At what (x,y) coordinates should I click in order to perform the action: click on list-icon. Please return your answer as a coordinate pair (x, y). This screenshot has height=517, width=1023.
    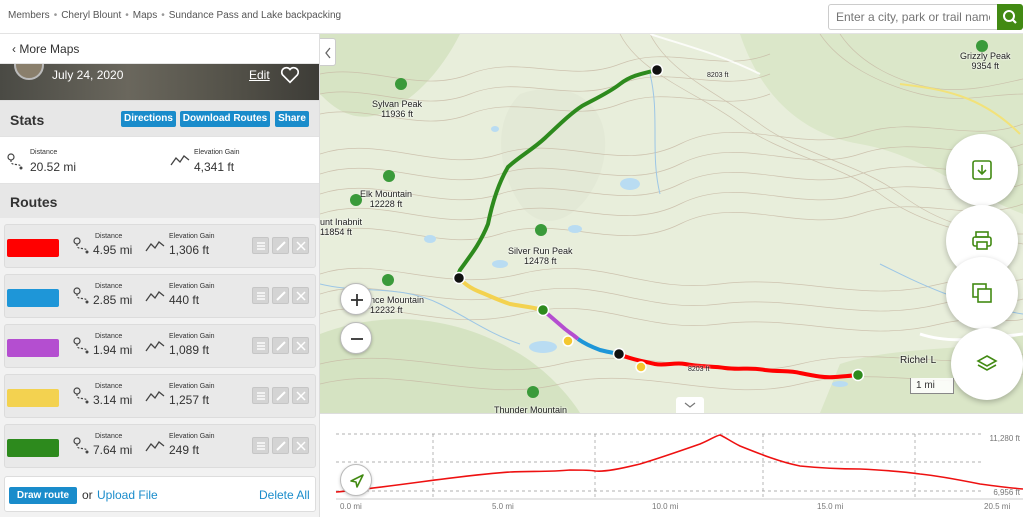
    Looking at the image, I should click on (261, 446).